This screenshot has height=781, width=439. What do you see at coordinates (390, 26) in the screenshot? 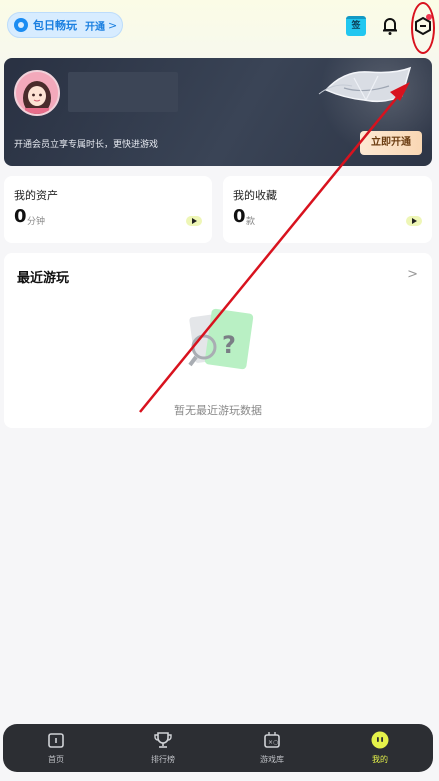
I see `bell-icon` at bounding box center [390, 26].